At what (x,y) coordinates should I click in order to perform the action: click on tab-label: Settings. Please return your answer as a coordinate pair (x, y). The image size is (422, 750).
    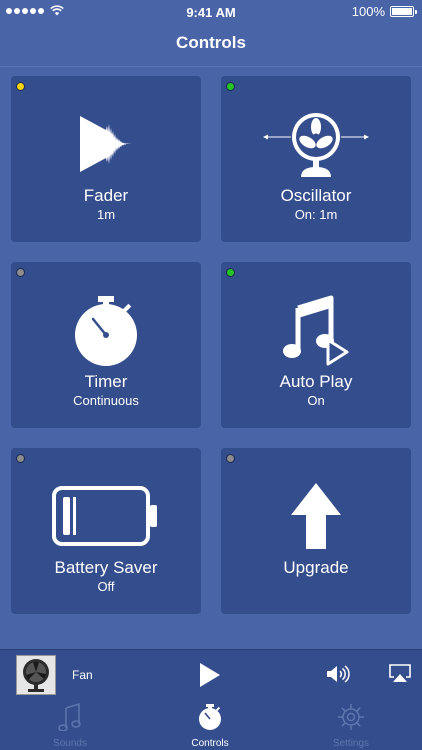
    Looking at the image, I should click on (351, 743).